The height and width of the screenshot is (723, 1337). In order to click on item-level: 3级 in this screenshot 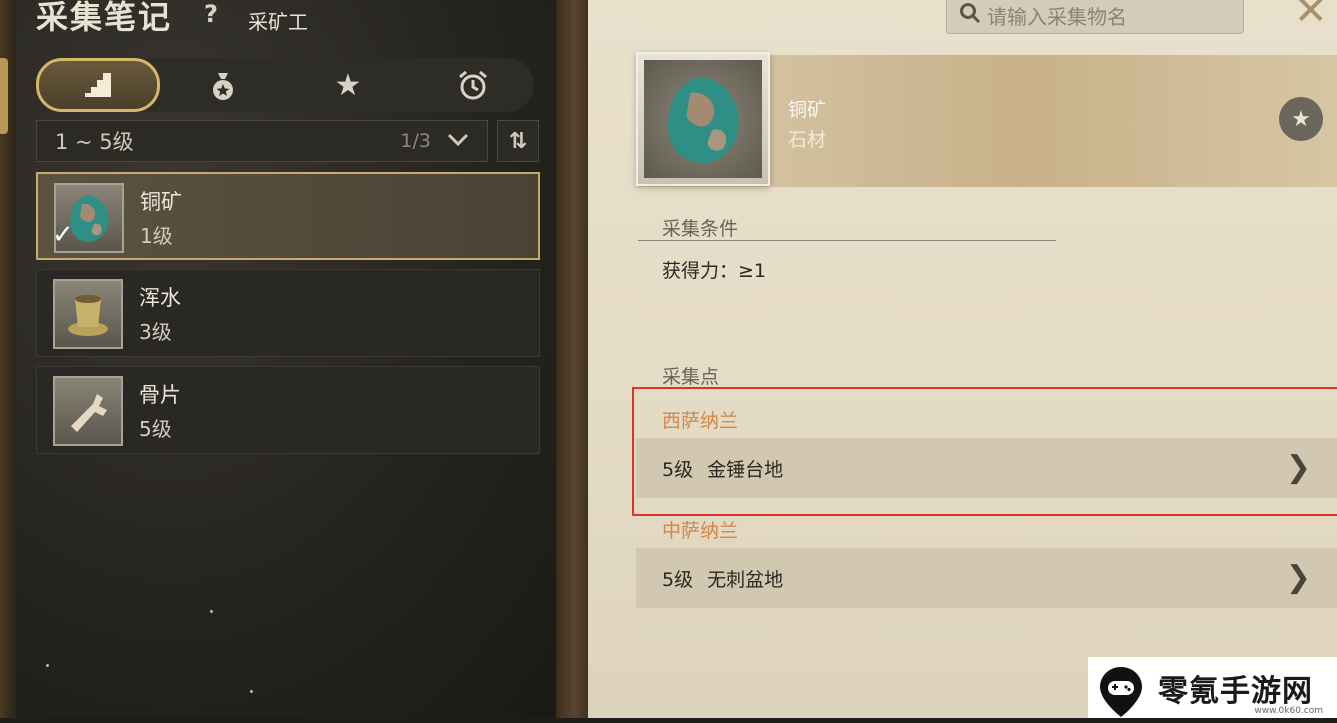, I will do `click(155, 332)`.